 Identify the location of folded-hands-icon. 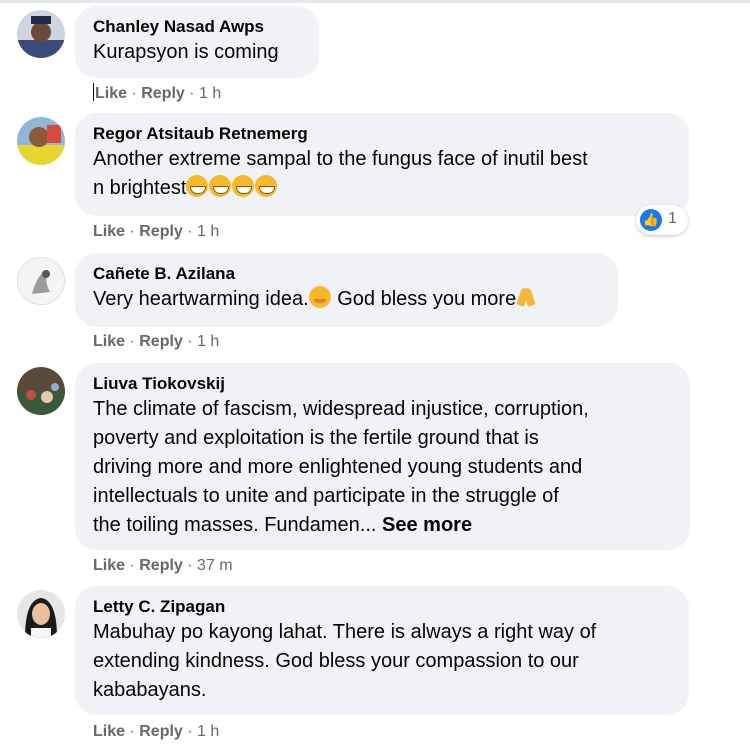
(526, 297).